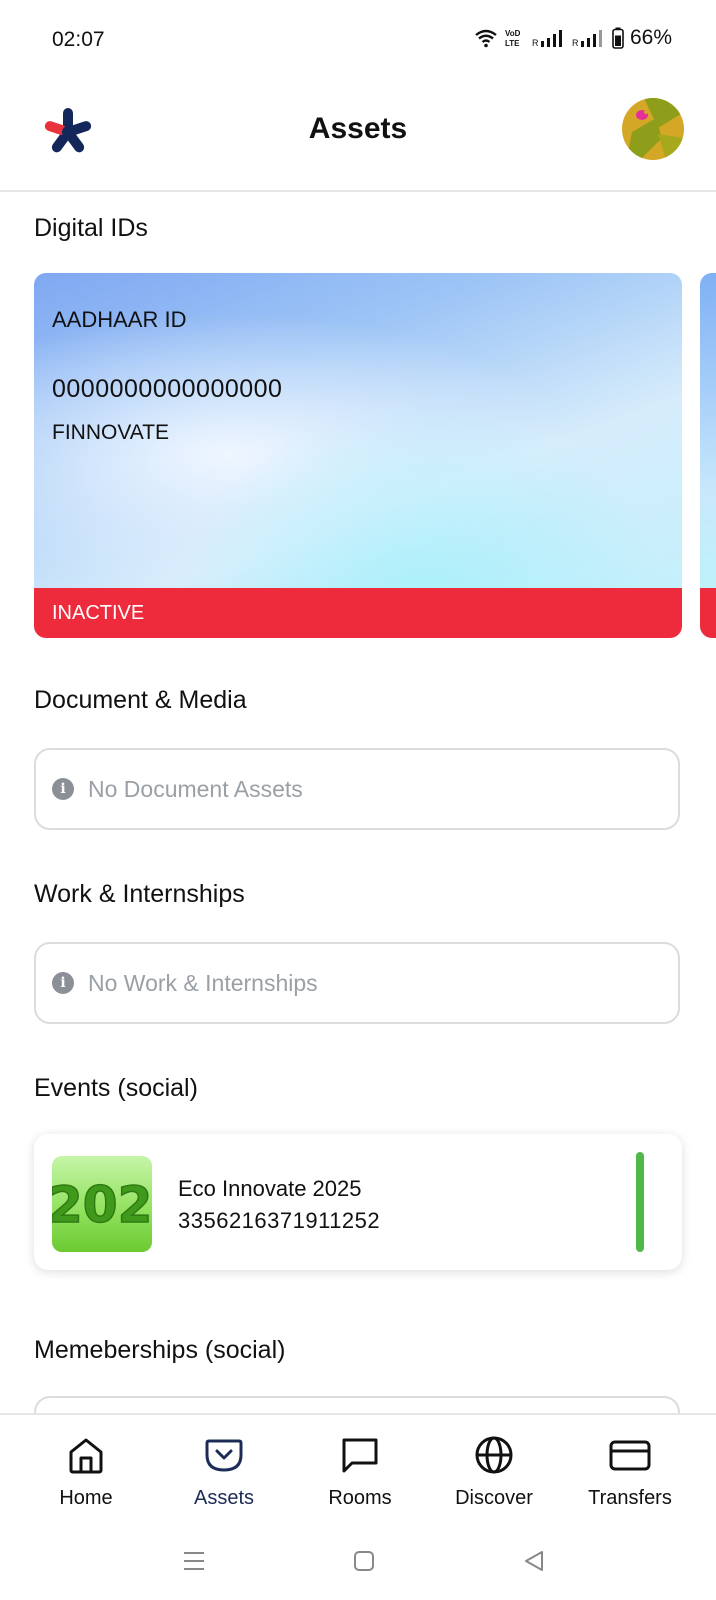  I want to click on id-card-number: 0000000000000000, so click(167, 389).